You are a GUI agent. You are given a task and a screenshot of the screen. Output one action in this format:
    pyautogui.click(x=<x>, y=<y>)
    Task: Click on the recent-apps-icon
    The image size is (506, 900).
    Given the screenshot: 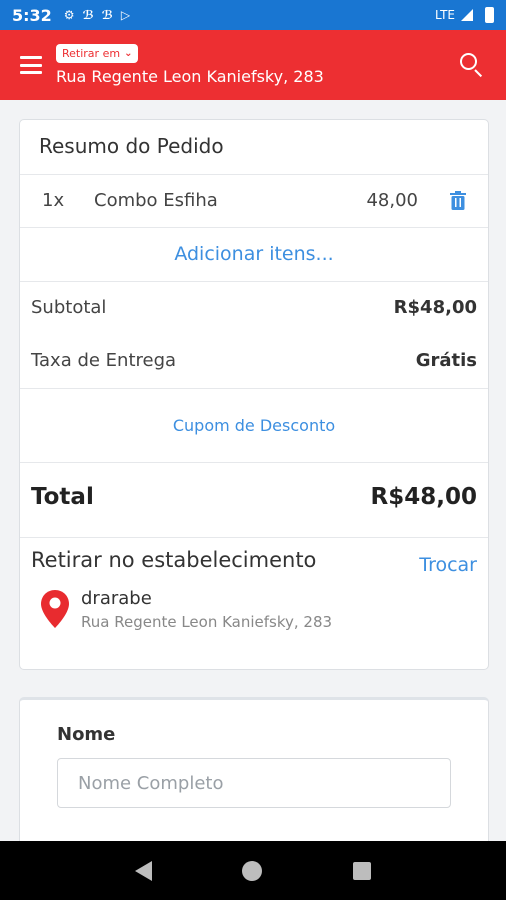 What is the action you would take?
    pyautogui.click(x=361, y=870)
    